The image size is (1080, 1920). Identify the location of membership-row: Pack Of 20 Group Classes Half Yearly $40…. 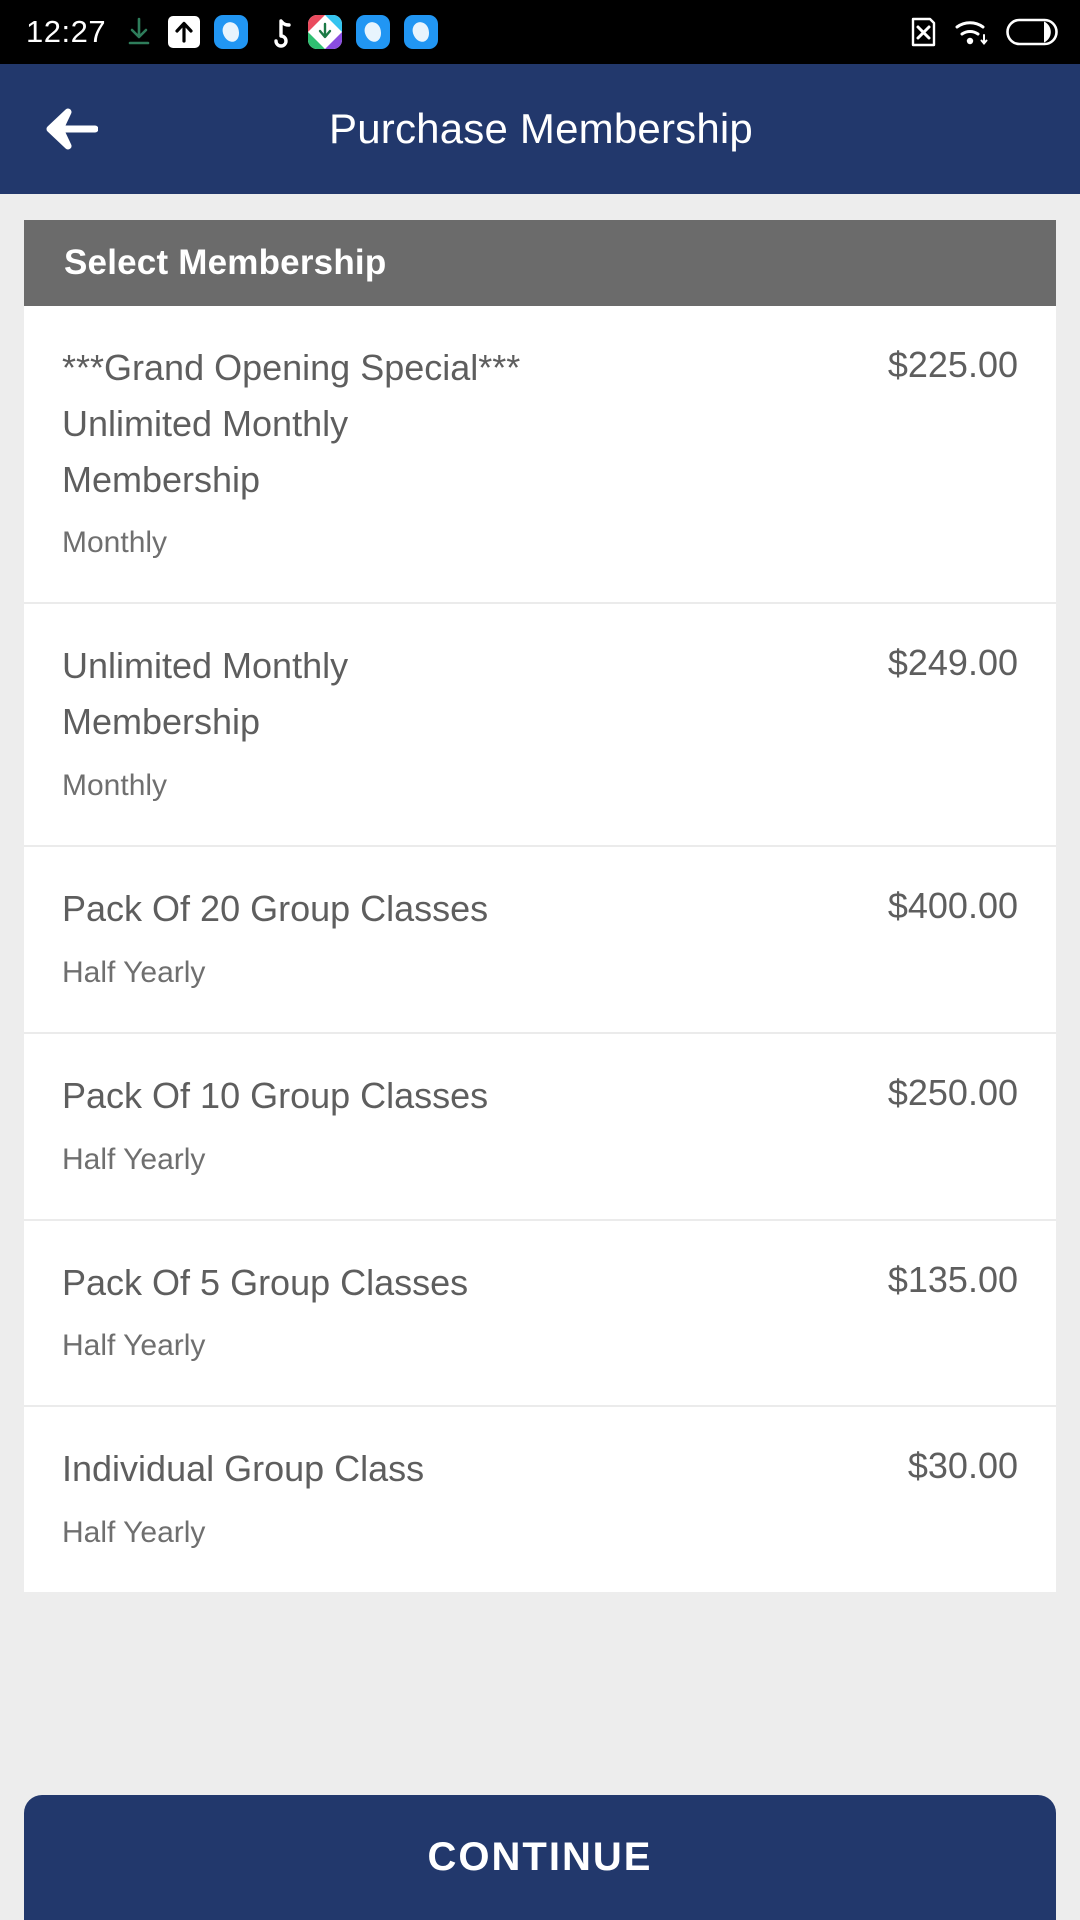
(540, 940).